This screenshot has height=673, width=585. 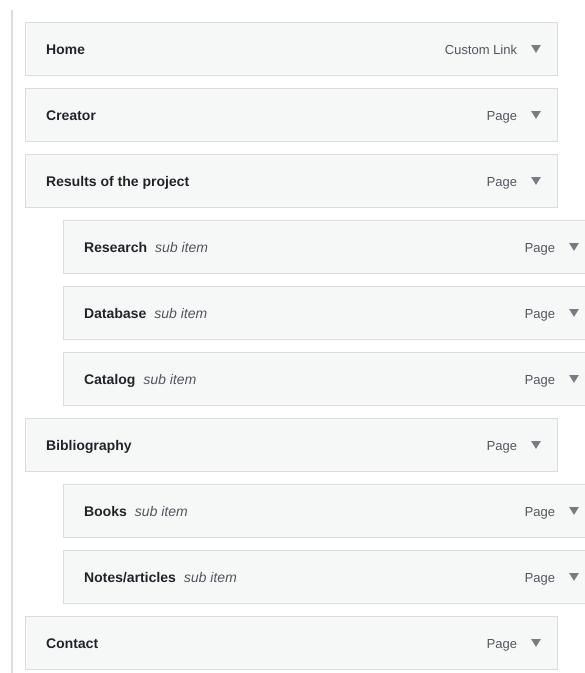 What do you see at coordinates (480, 49) in the screenshot?
I see `item-type-label: Custom Link` at bounding box center [480, 49].